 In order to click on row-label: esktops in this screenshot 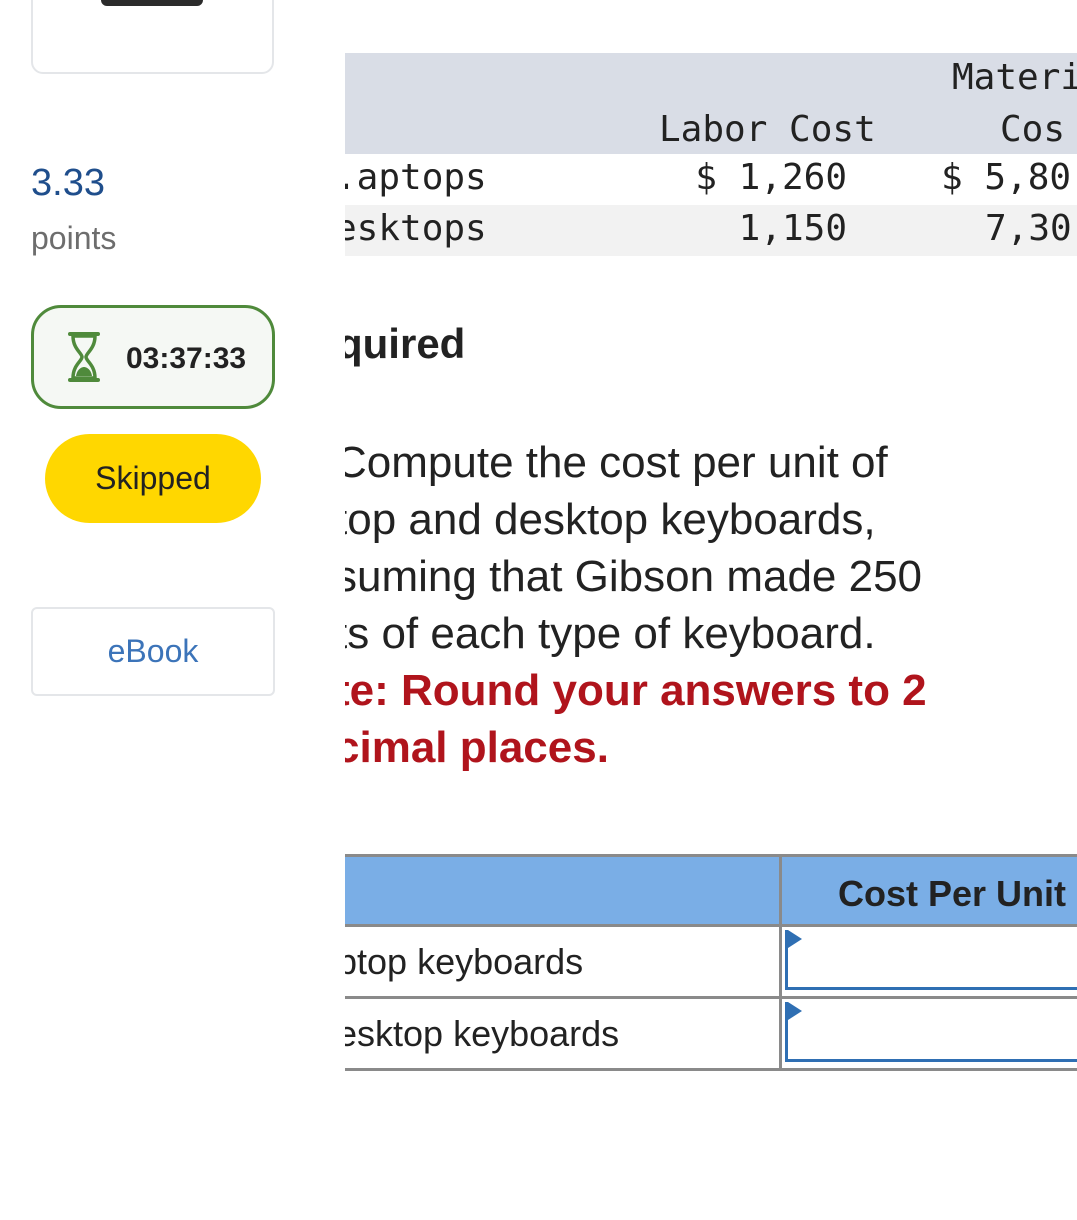, I will do `click(416, 228)`.